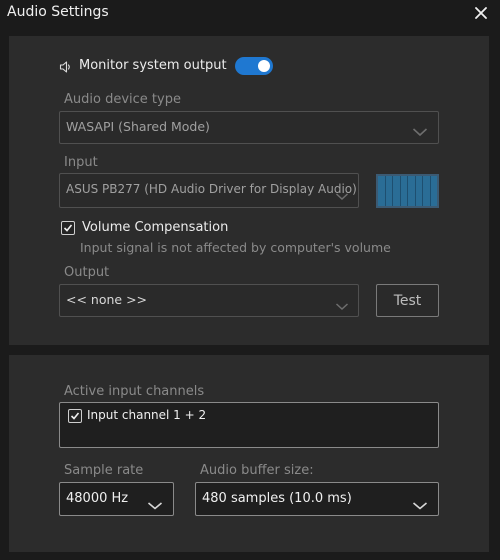  I want to click on output-label: Output, so click(87, 272).